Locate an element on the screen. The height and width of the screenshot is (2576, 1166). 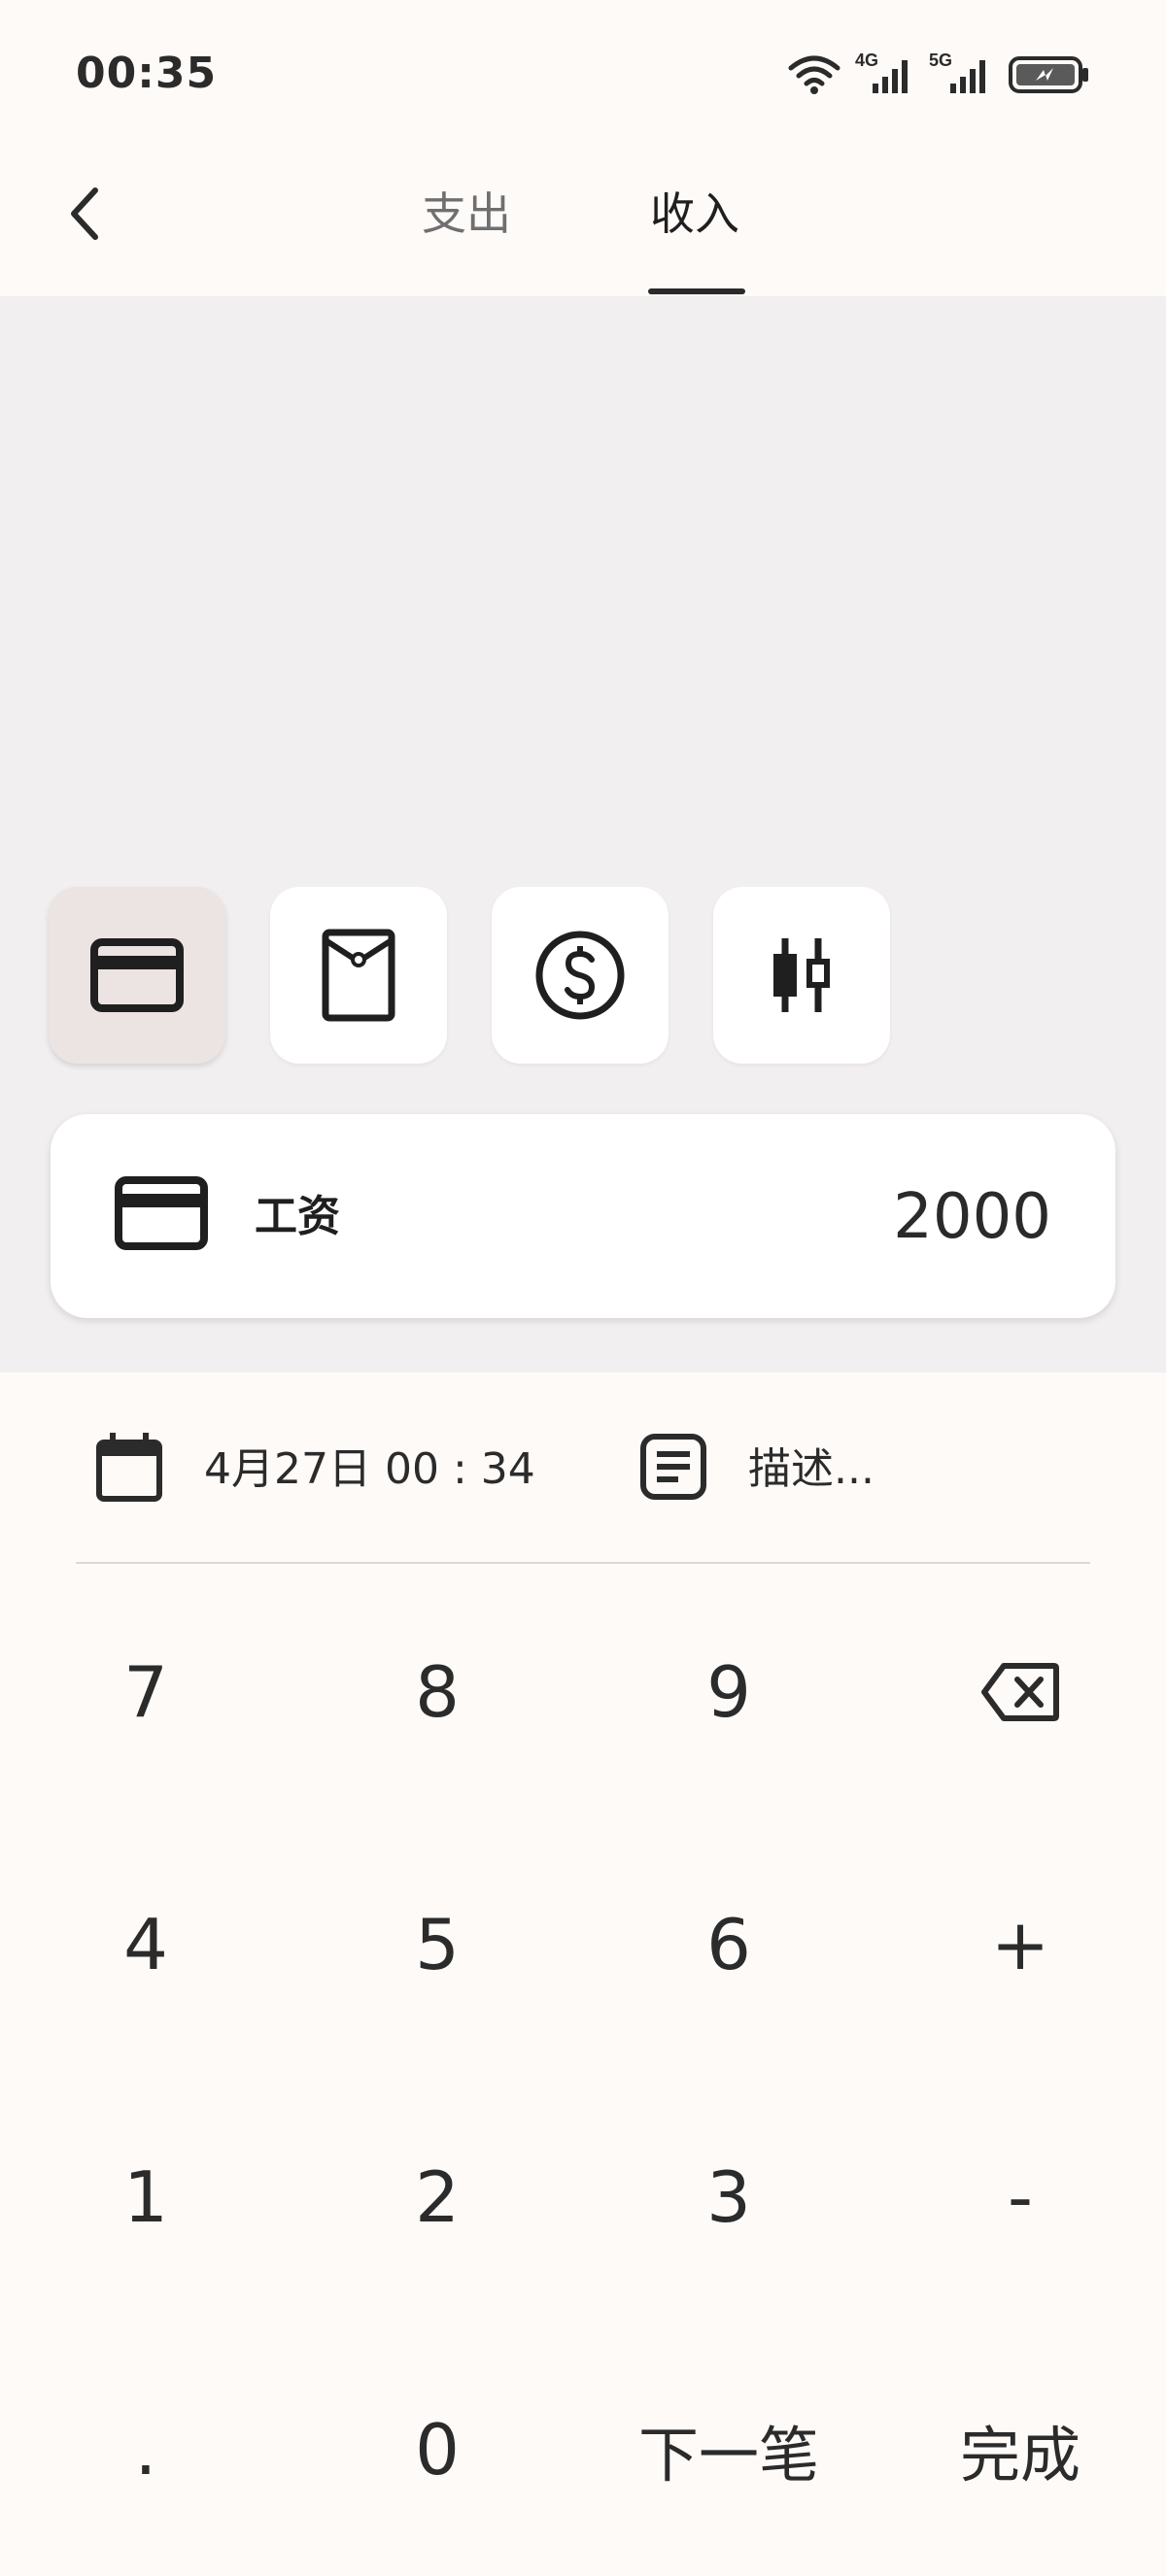
entry-card: 工资 2000 is located at coordinates (583, 1216).